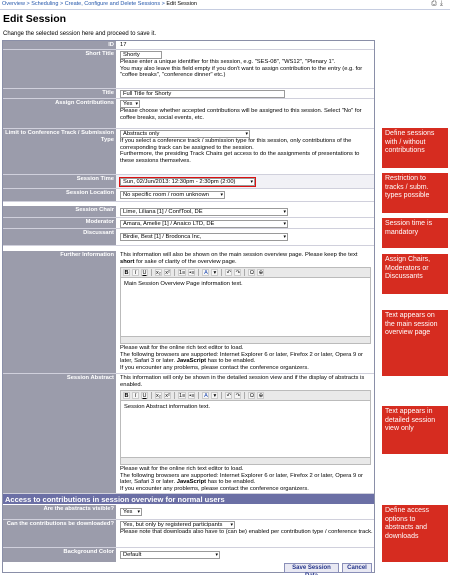 The image size is (450, 575). Describe the element at coordinates (59, 312) in the screenshot. I see `further-label: Further Information` at that location.